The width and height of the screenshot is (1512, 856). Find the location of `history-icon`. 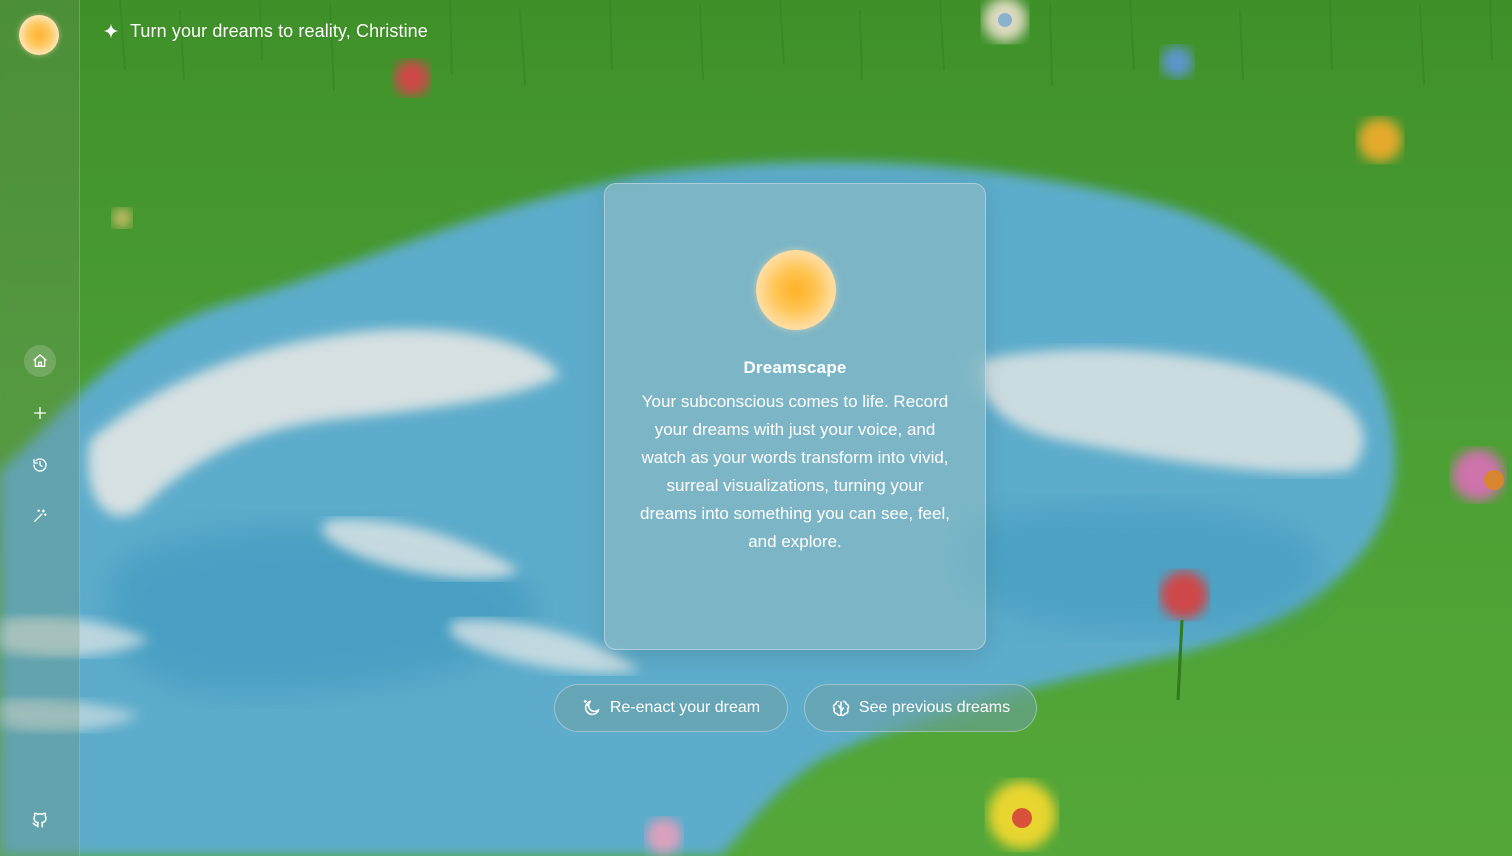

history-icon is located at coordinates (40, 465).